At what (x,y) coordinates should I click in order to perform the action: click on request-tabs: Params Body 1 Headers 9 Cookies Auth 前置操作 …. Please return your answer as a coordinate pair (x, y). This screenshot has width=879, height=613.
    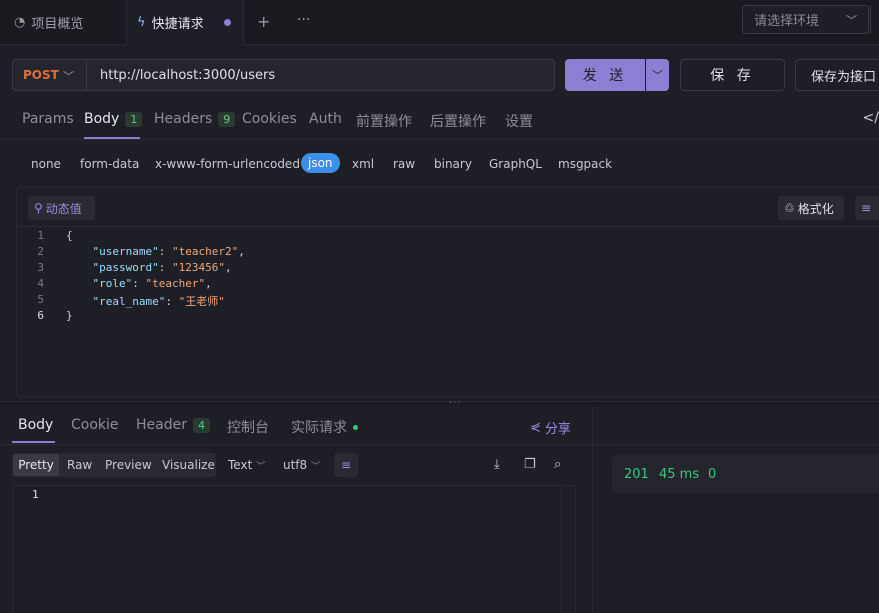
    Looking at the image, I should click on (439, 120).